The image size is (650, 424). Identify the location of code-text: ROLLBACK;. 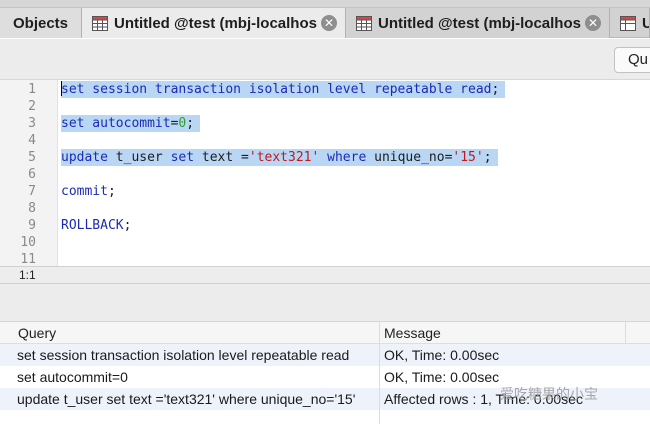
(99, 225).